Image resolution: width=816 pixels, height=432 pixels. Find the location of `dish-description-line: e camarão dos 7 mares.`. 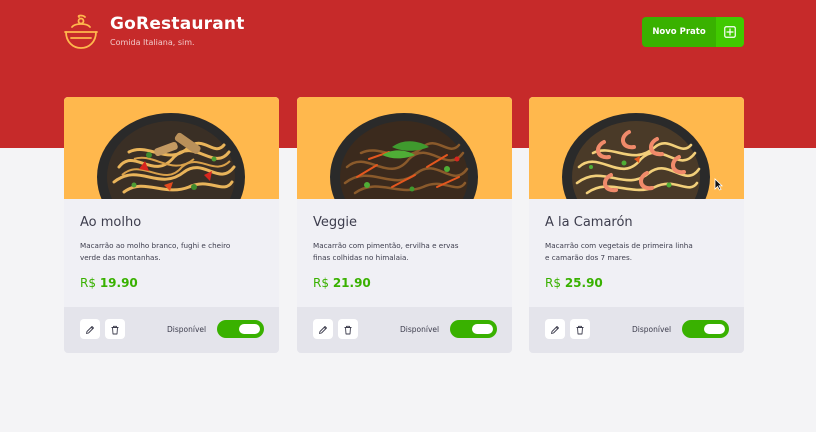

dish-description-line: e camarão dos 7 mares. is located at coordinates (589, 257).